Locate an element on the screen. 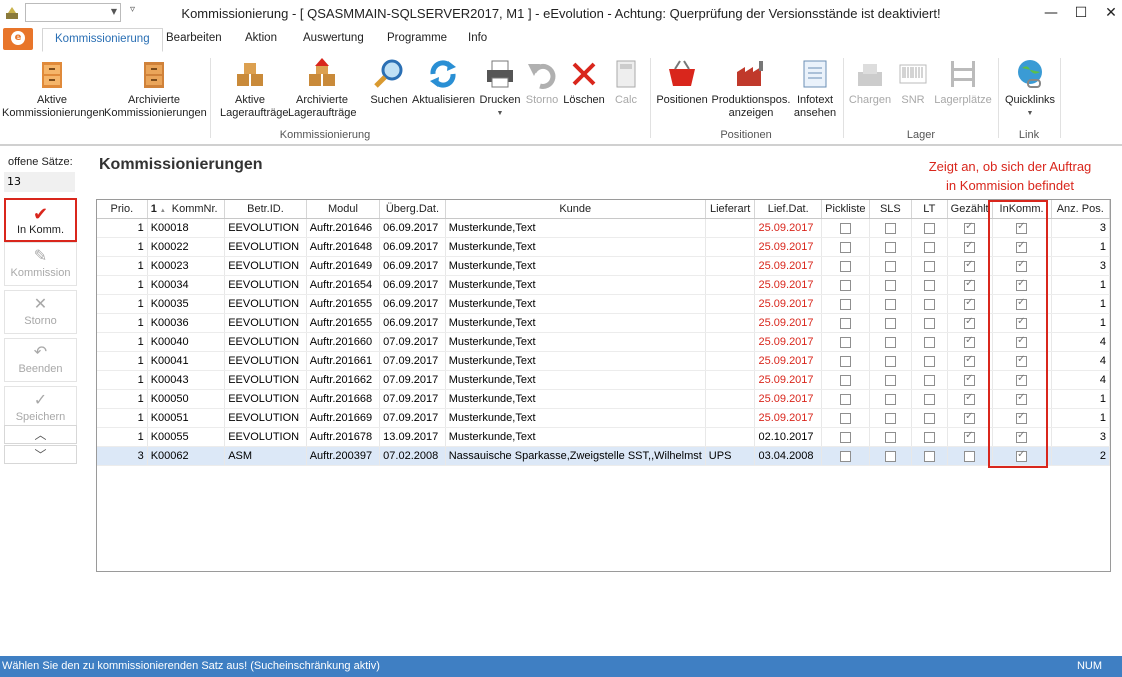 The height and width of the screenshot is (677, 1122). column-header: Kunde is located at coordinates (575, 209).